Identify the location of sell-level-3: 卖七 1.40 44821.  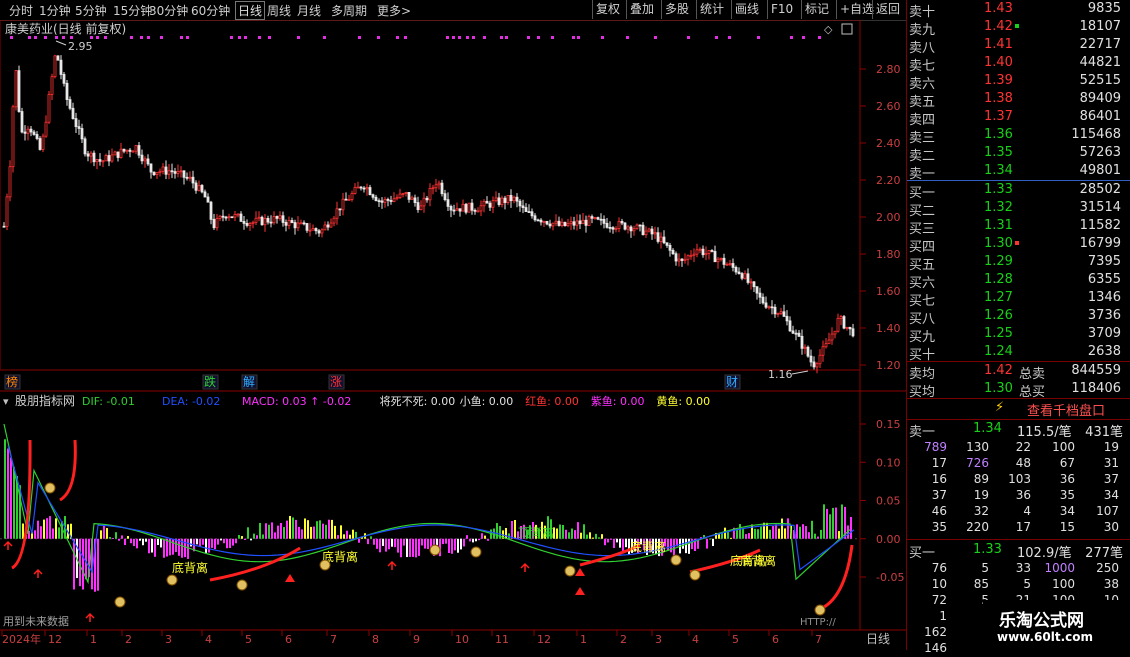
(1018, 64).